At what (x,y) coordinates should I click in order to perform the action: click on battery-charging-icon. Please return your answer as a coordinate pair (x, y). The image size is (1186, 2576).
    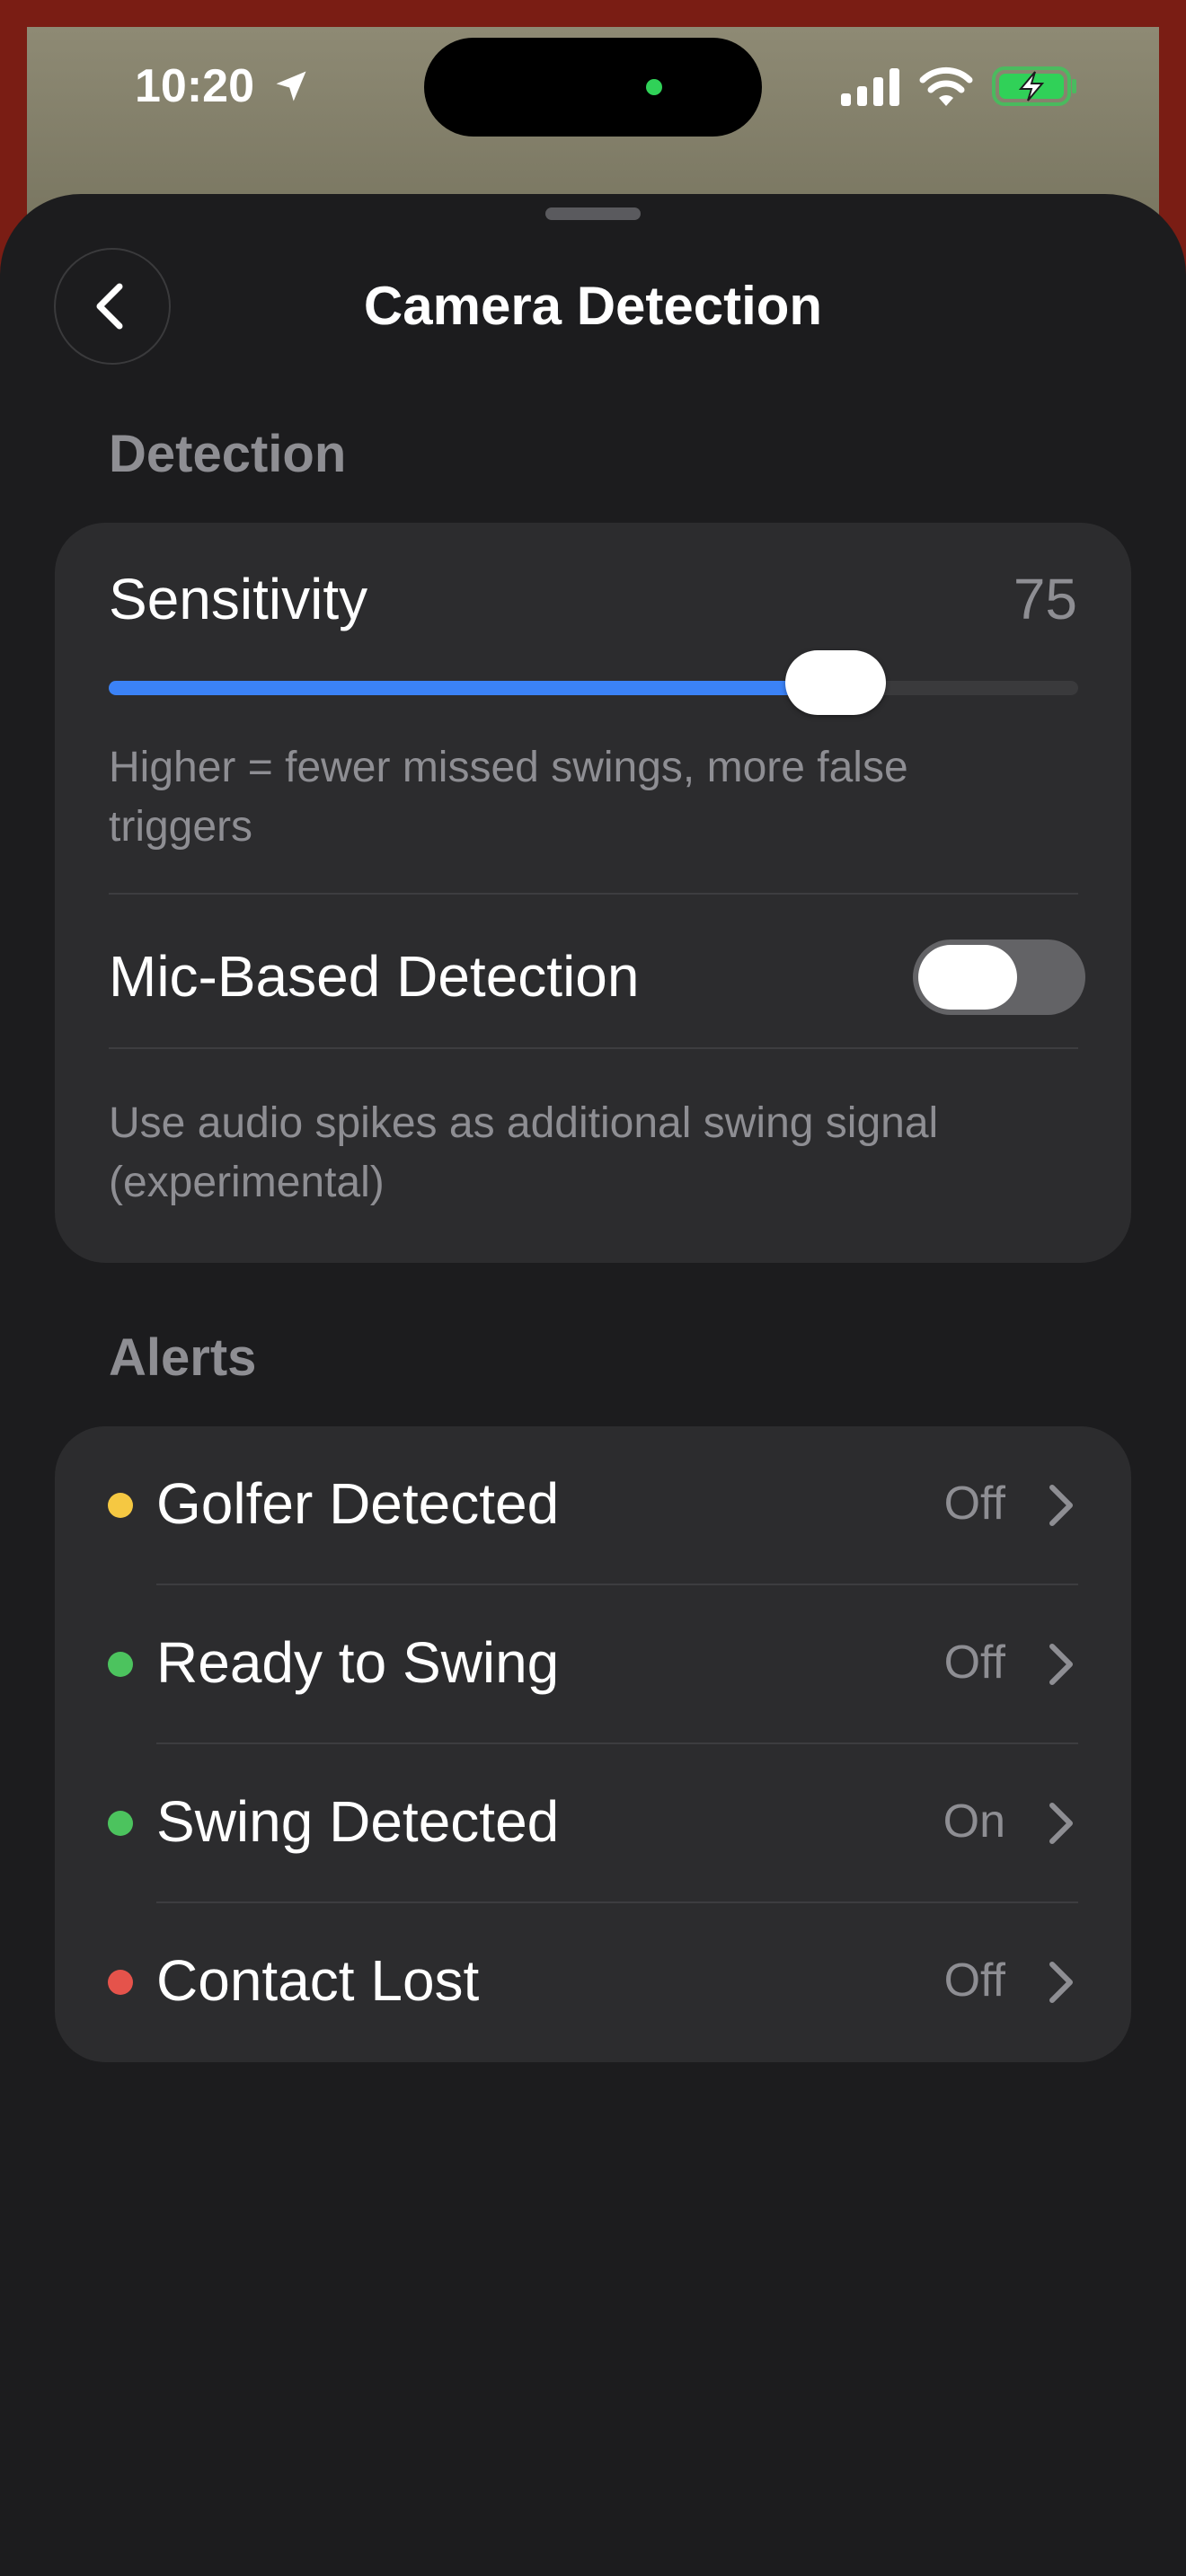
    Looking at the image, I should click on (1034, 86).